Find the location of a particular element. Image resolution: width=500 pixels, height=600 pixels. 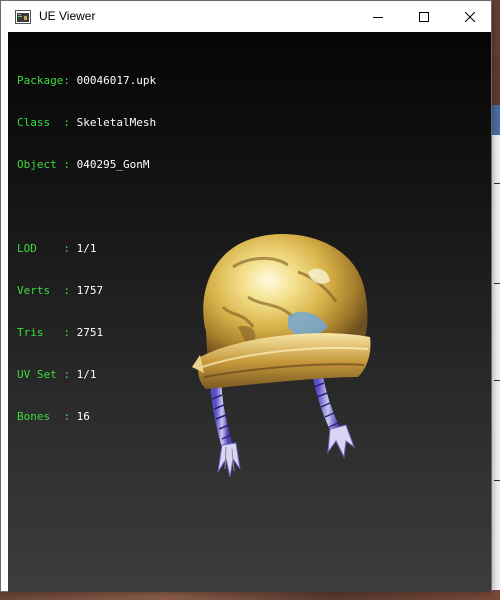

info-spacer is located at coordinates (86, 207).